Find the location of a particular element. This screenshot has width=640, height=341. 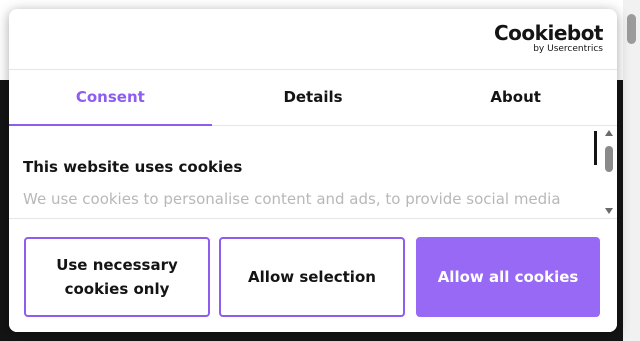

page-scrollbar-thumb is located at coordinates (631, 29).